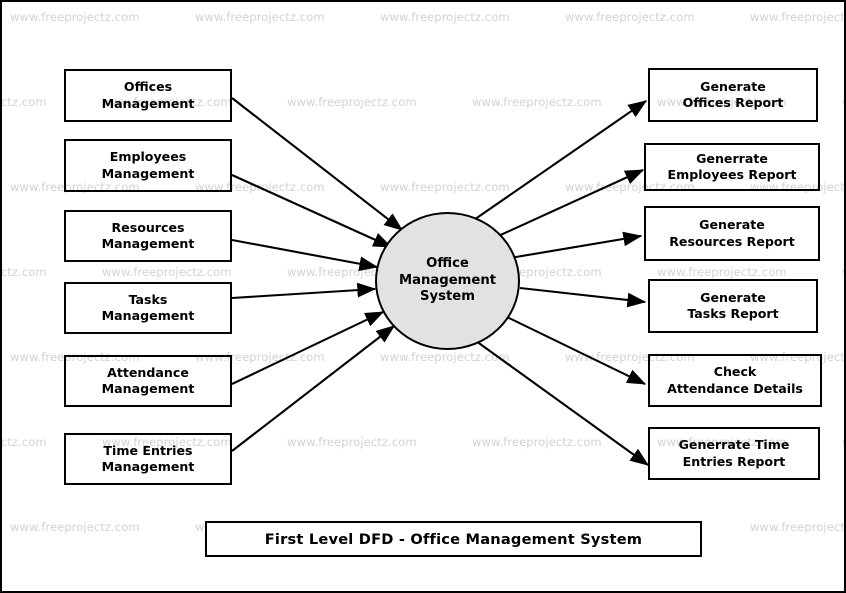 This screenshot has width=846, height=593. I want to click on entity-generate-offices-report-line1: Generate, so click(733, 86).